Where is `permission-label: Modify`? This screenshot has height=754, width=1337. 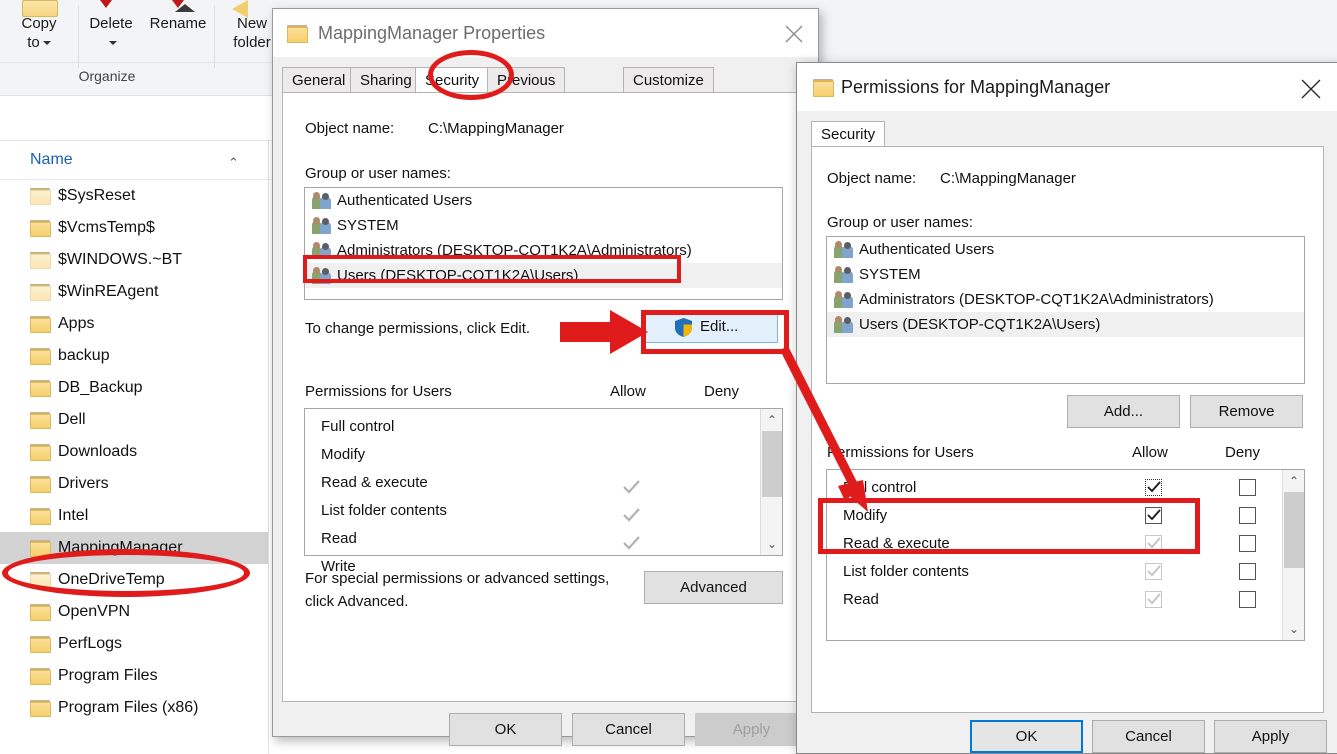 permission-label: Modify is located at coordinates (343, 454).